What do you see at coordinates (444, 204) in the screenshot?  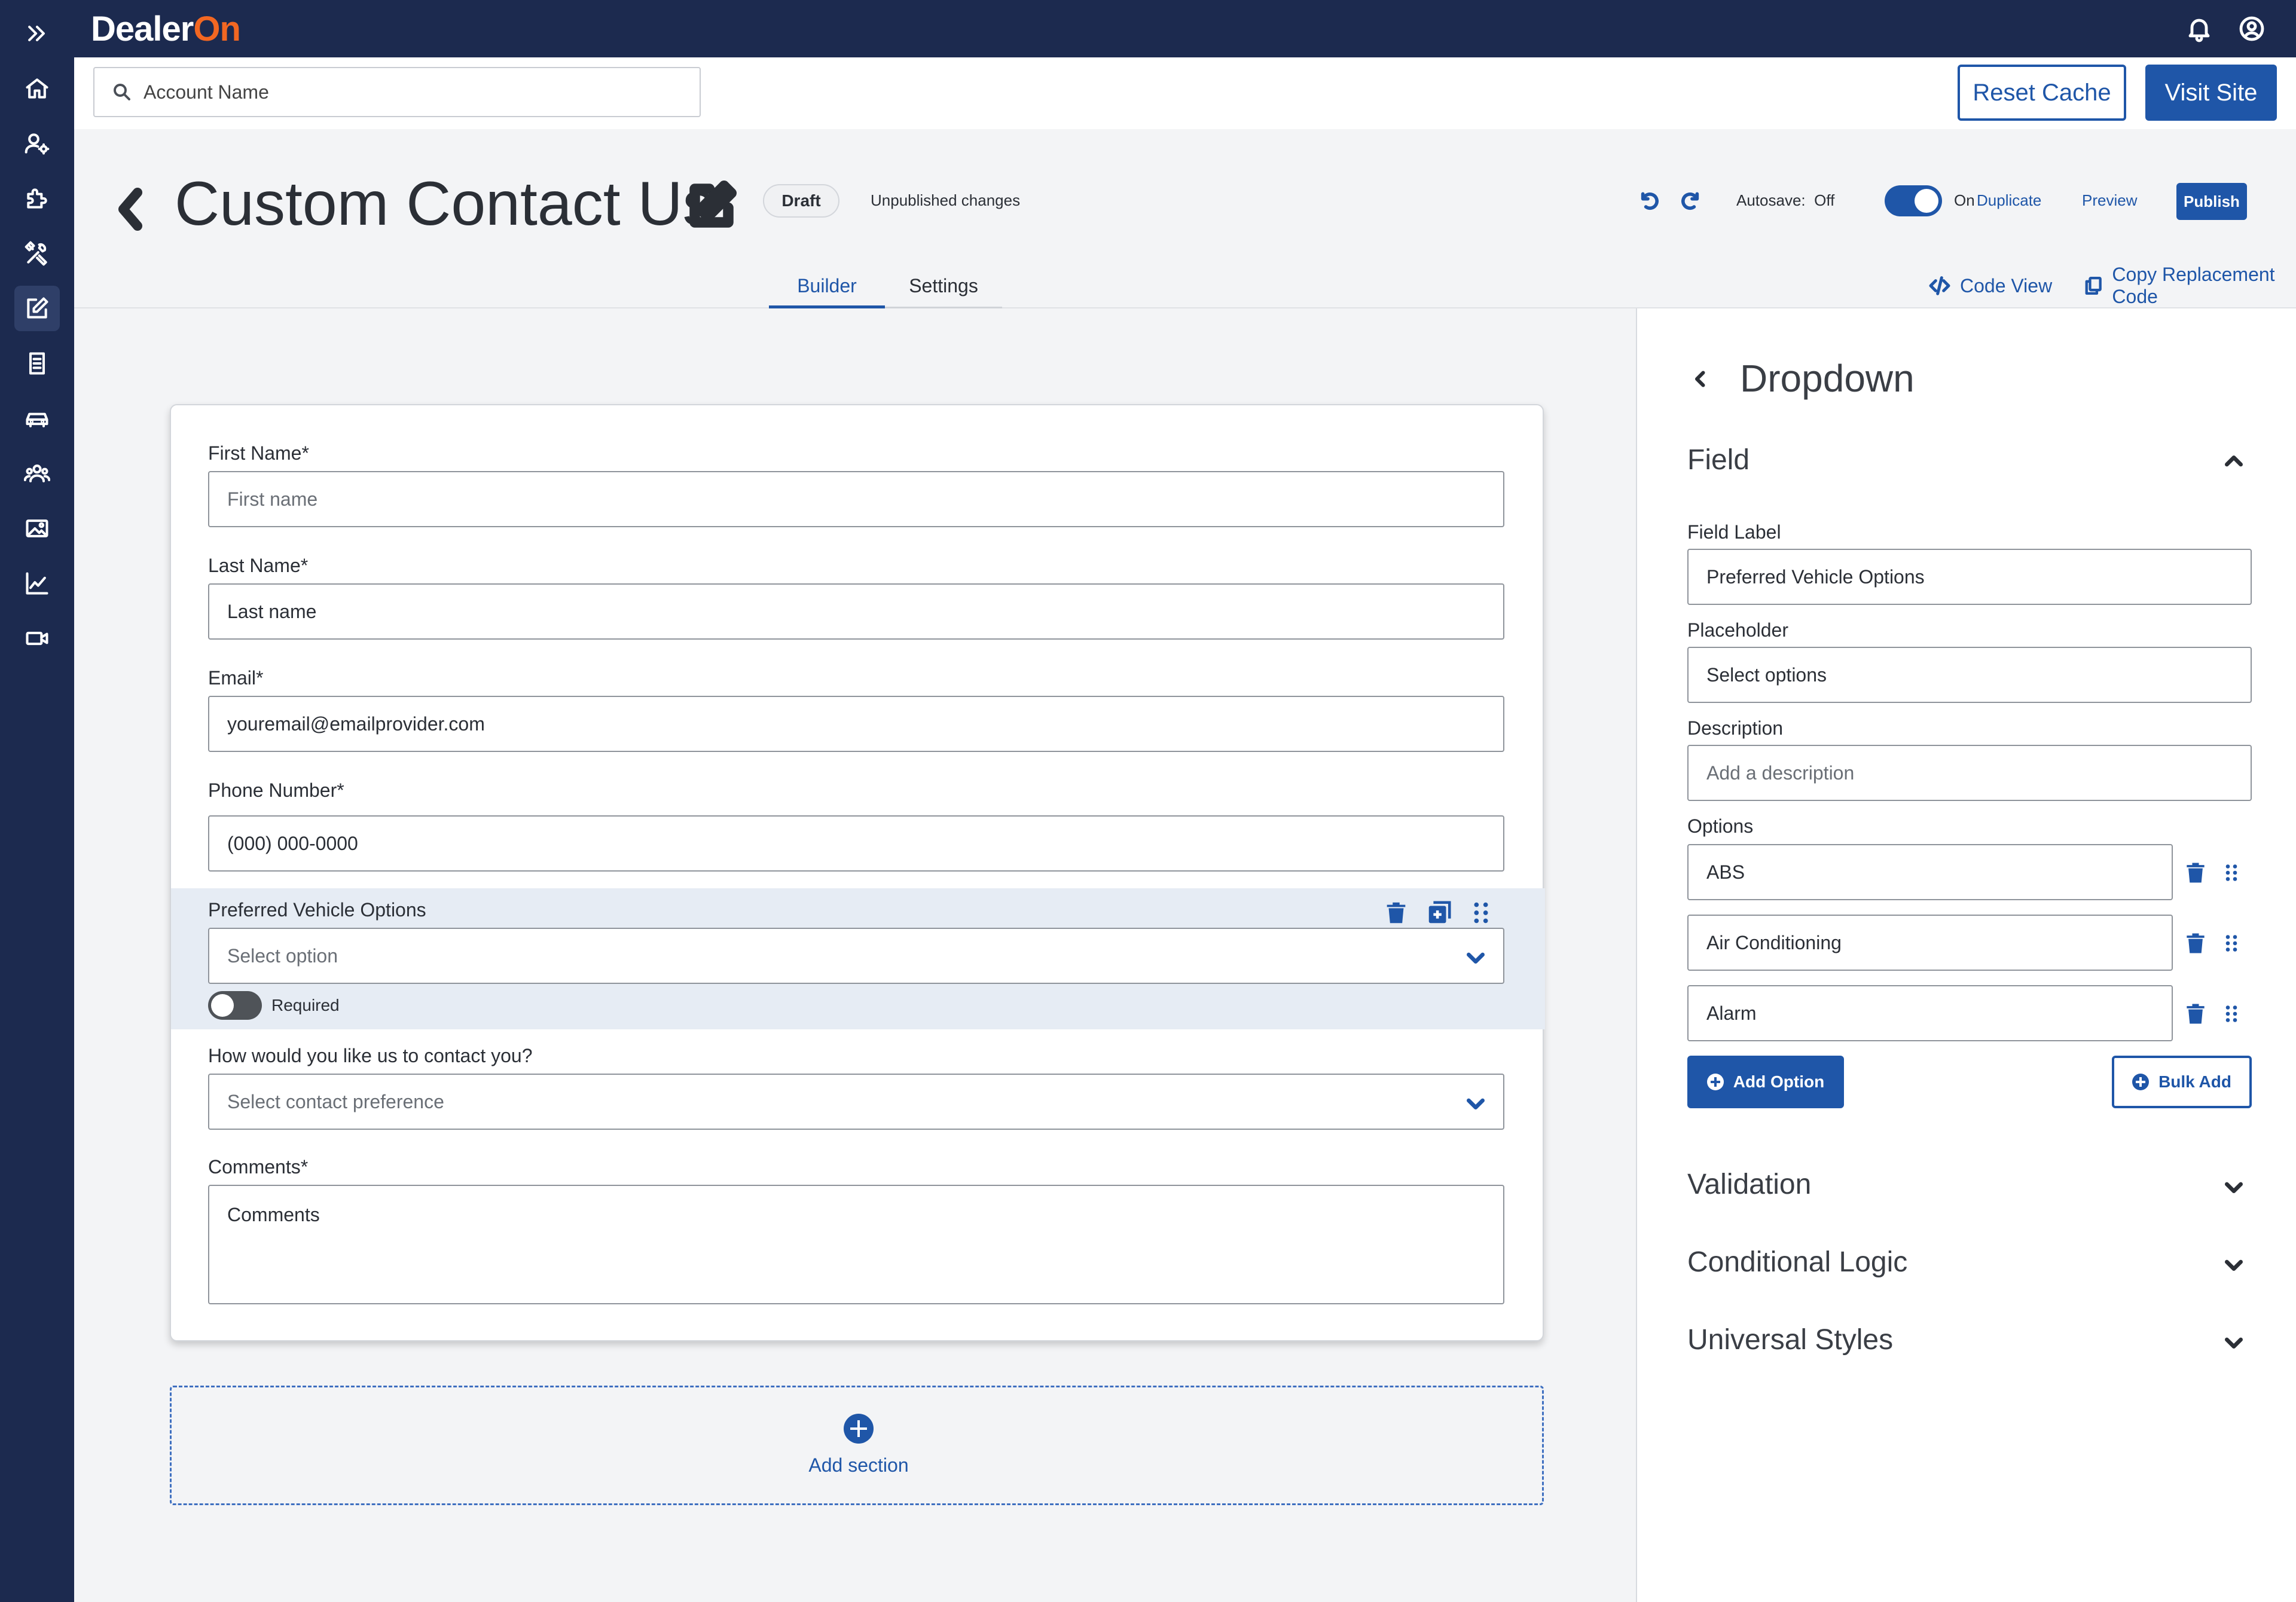 I see `page-title: Custom Contact Us` at bounding box center [444, 204].